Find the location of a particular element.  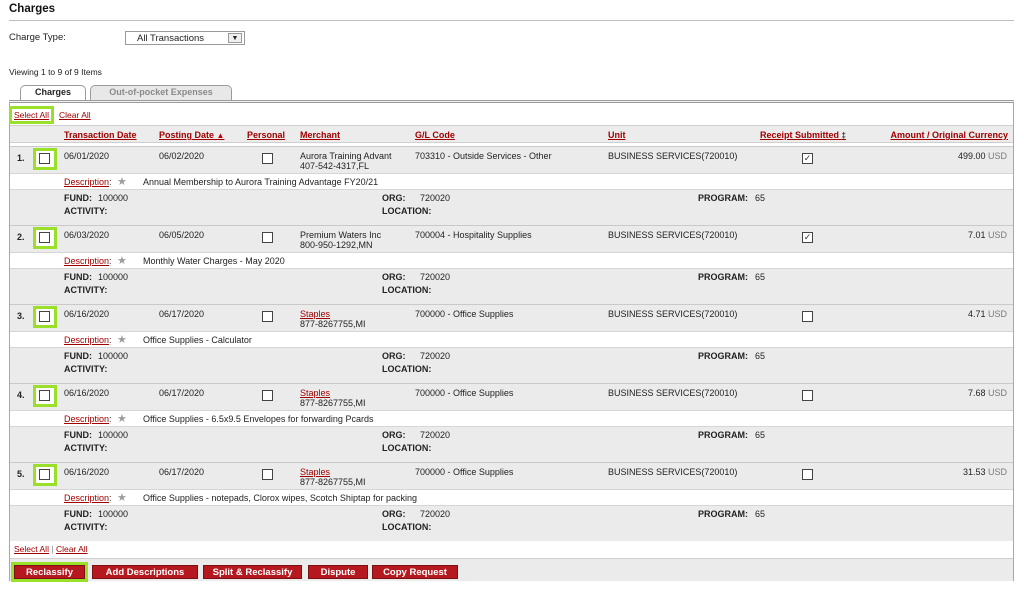

amount-value: 499.00 is located at coordinates (971, 156).